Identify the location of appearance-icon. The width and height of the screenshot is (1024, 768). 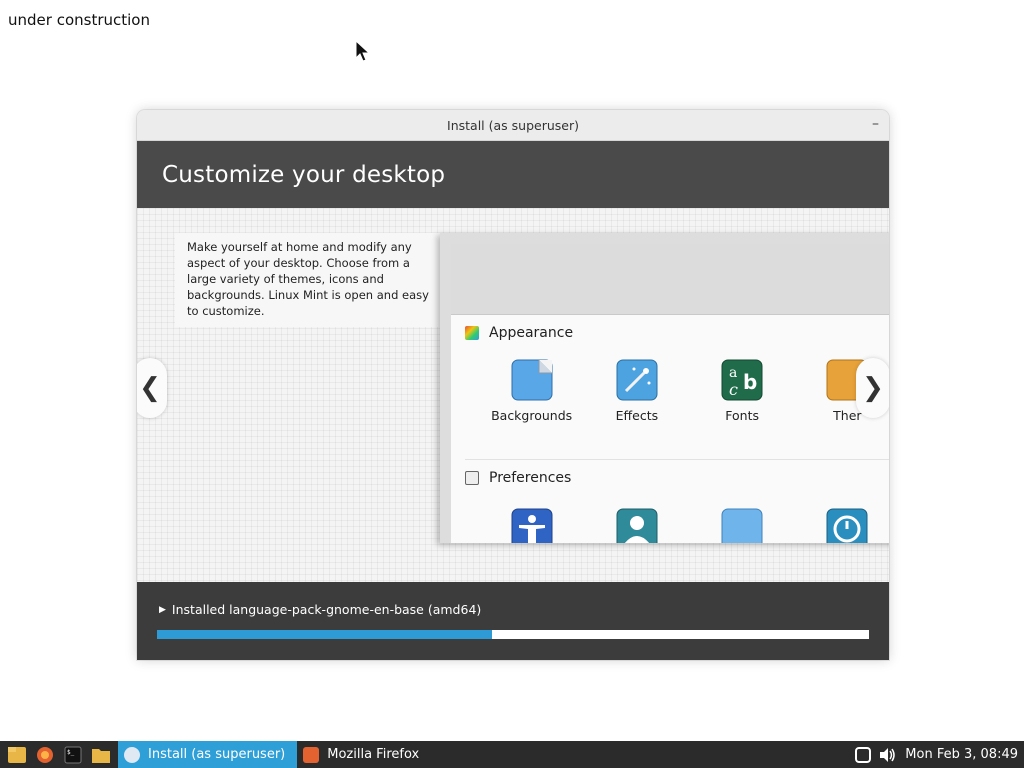
(472, 333).